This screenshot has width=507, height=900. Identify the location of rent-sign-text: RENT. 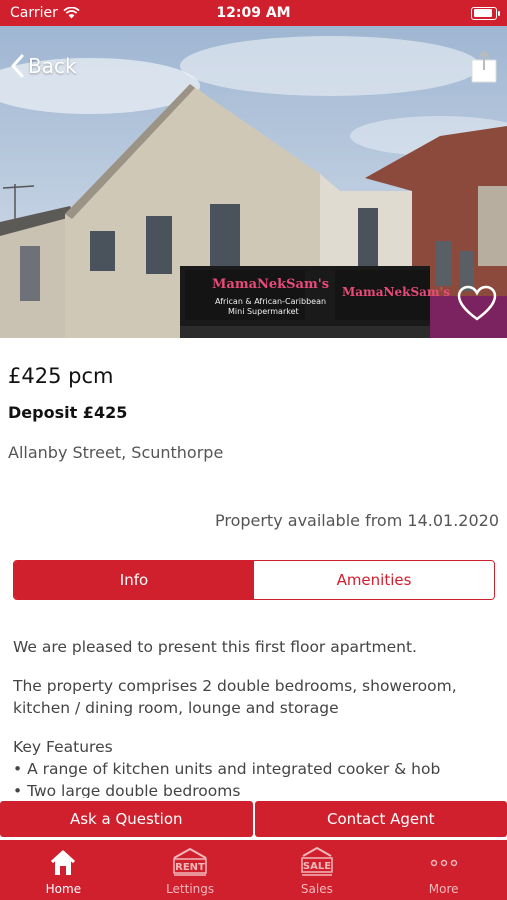
(190, 867).